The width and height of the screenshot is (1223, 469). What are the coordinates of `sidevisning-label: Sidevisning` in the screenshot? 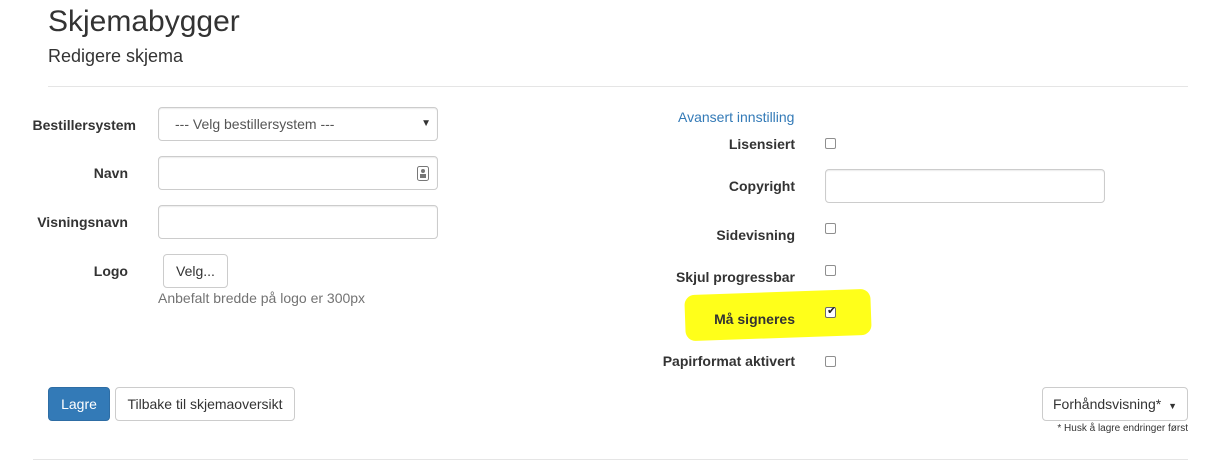 It's located at (755, 235).